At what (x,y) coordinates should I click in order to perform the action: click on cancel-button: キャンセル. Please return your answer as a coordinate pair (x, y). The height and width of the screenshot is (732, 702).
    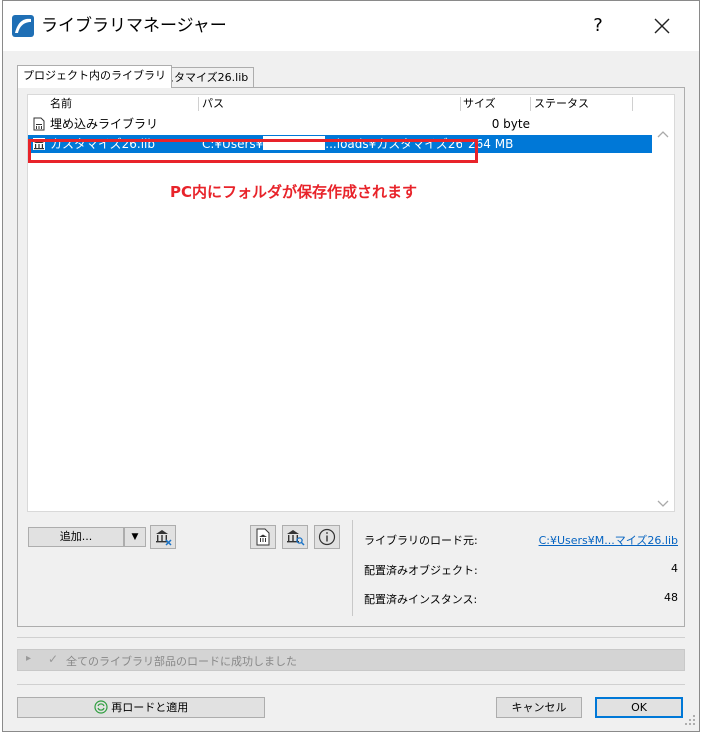
    Looking at the image, I should click on (539, 707).